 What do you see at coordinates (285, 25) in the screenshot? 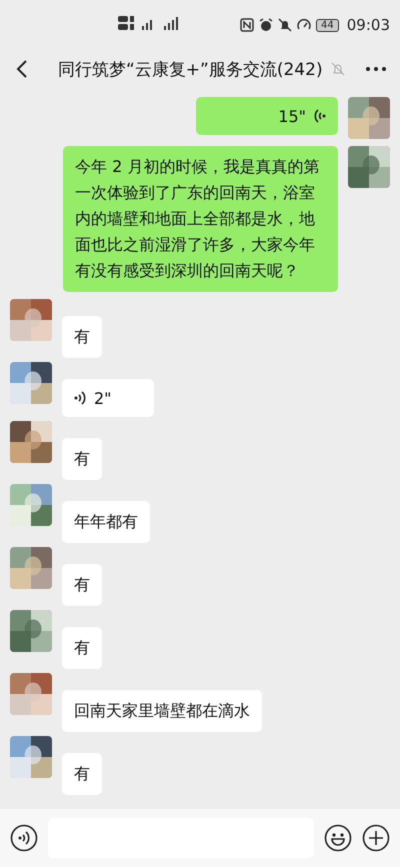
I see `bell-muted-icon` at bounding box center [285, 25].